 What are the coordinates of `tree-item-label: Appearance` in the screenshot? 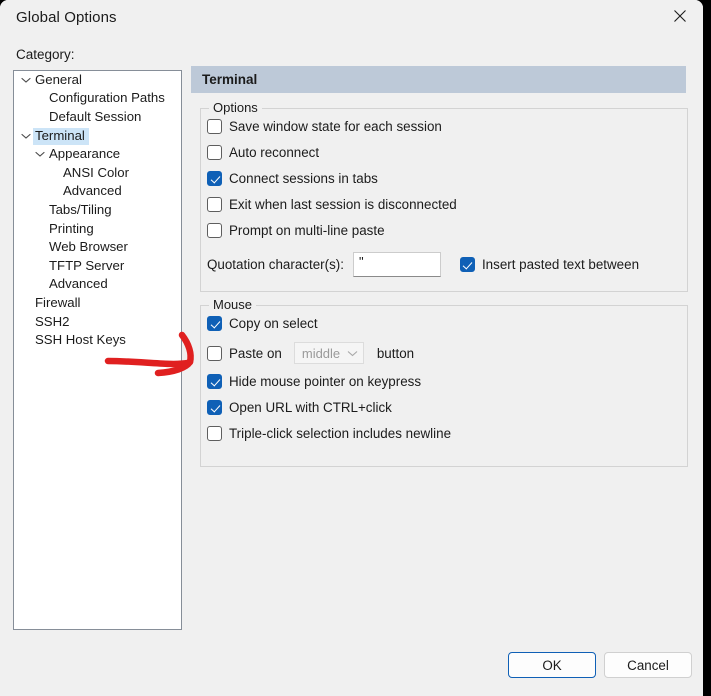 It's located at (85, 154).